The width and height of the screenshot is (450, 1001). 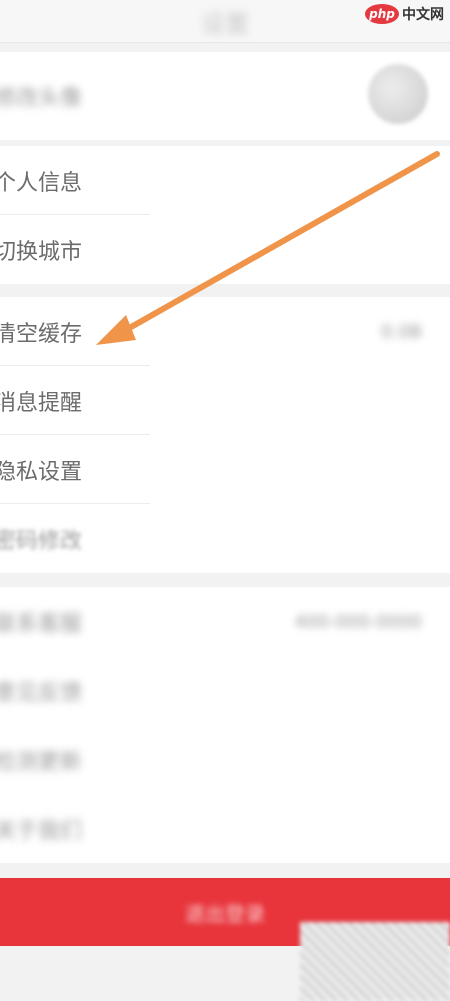 I want to click on settings-item-label: 个人信息, so click(x=41, y=183).